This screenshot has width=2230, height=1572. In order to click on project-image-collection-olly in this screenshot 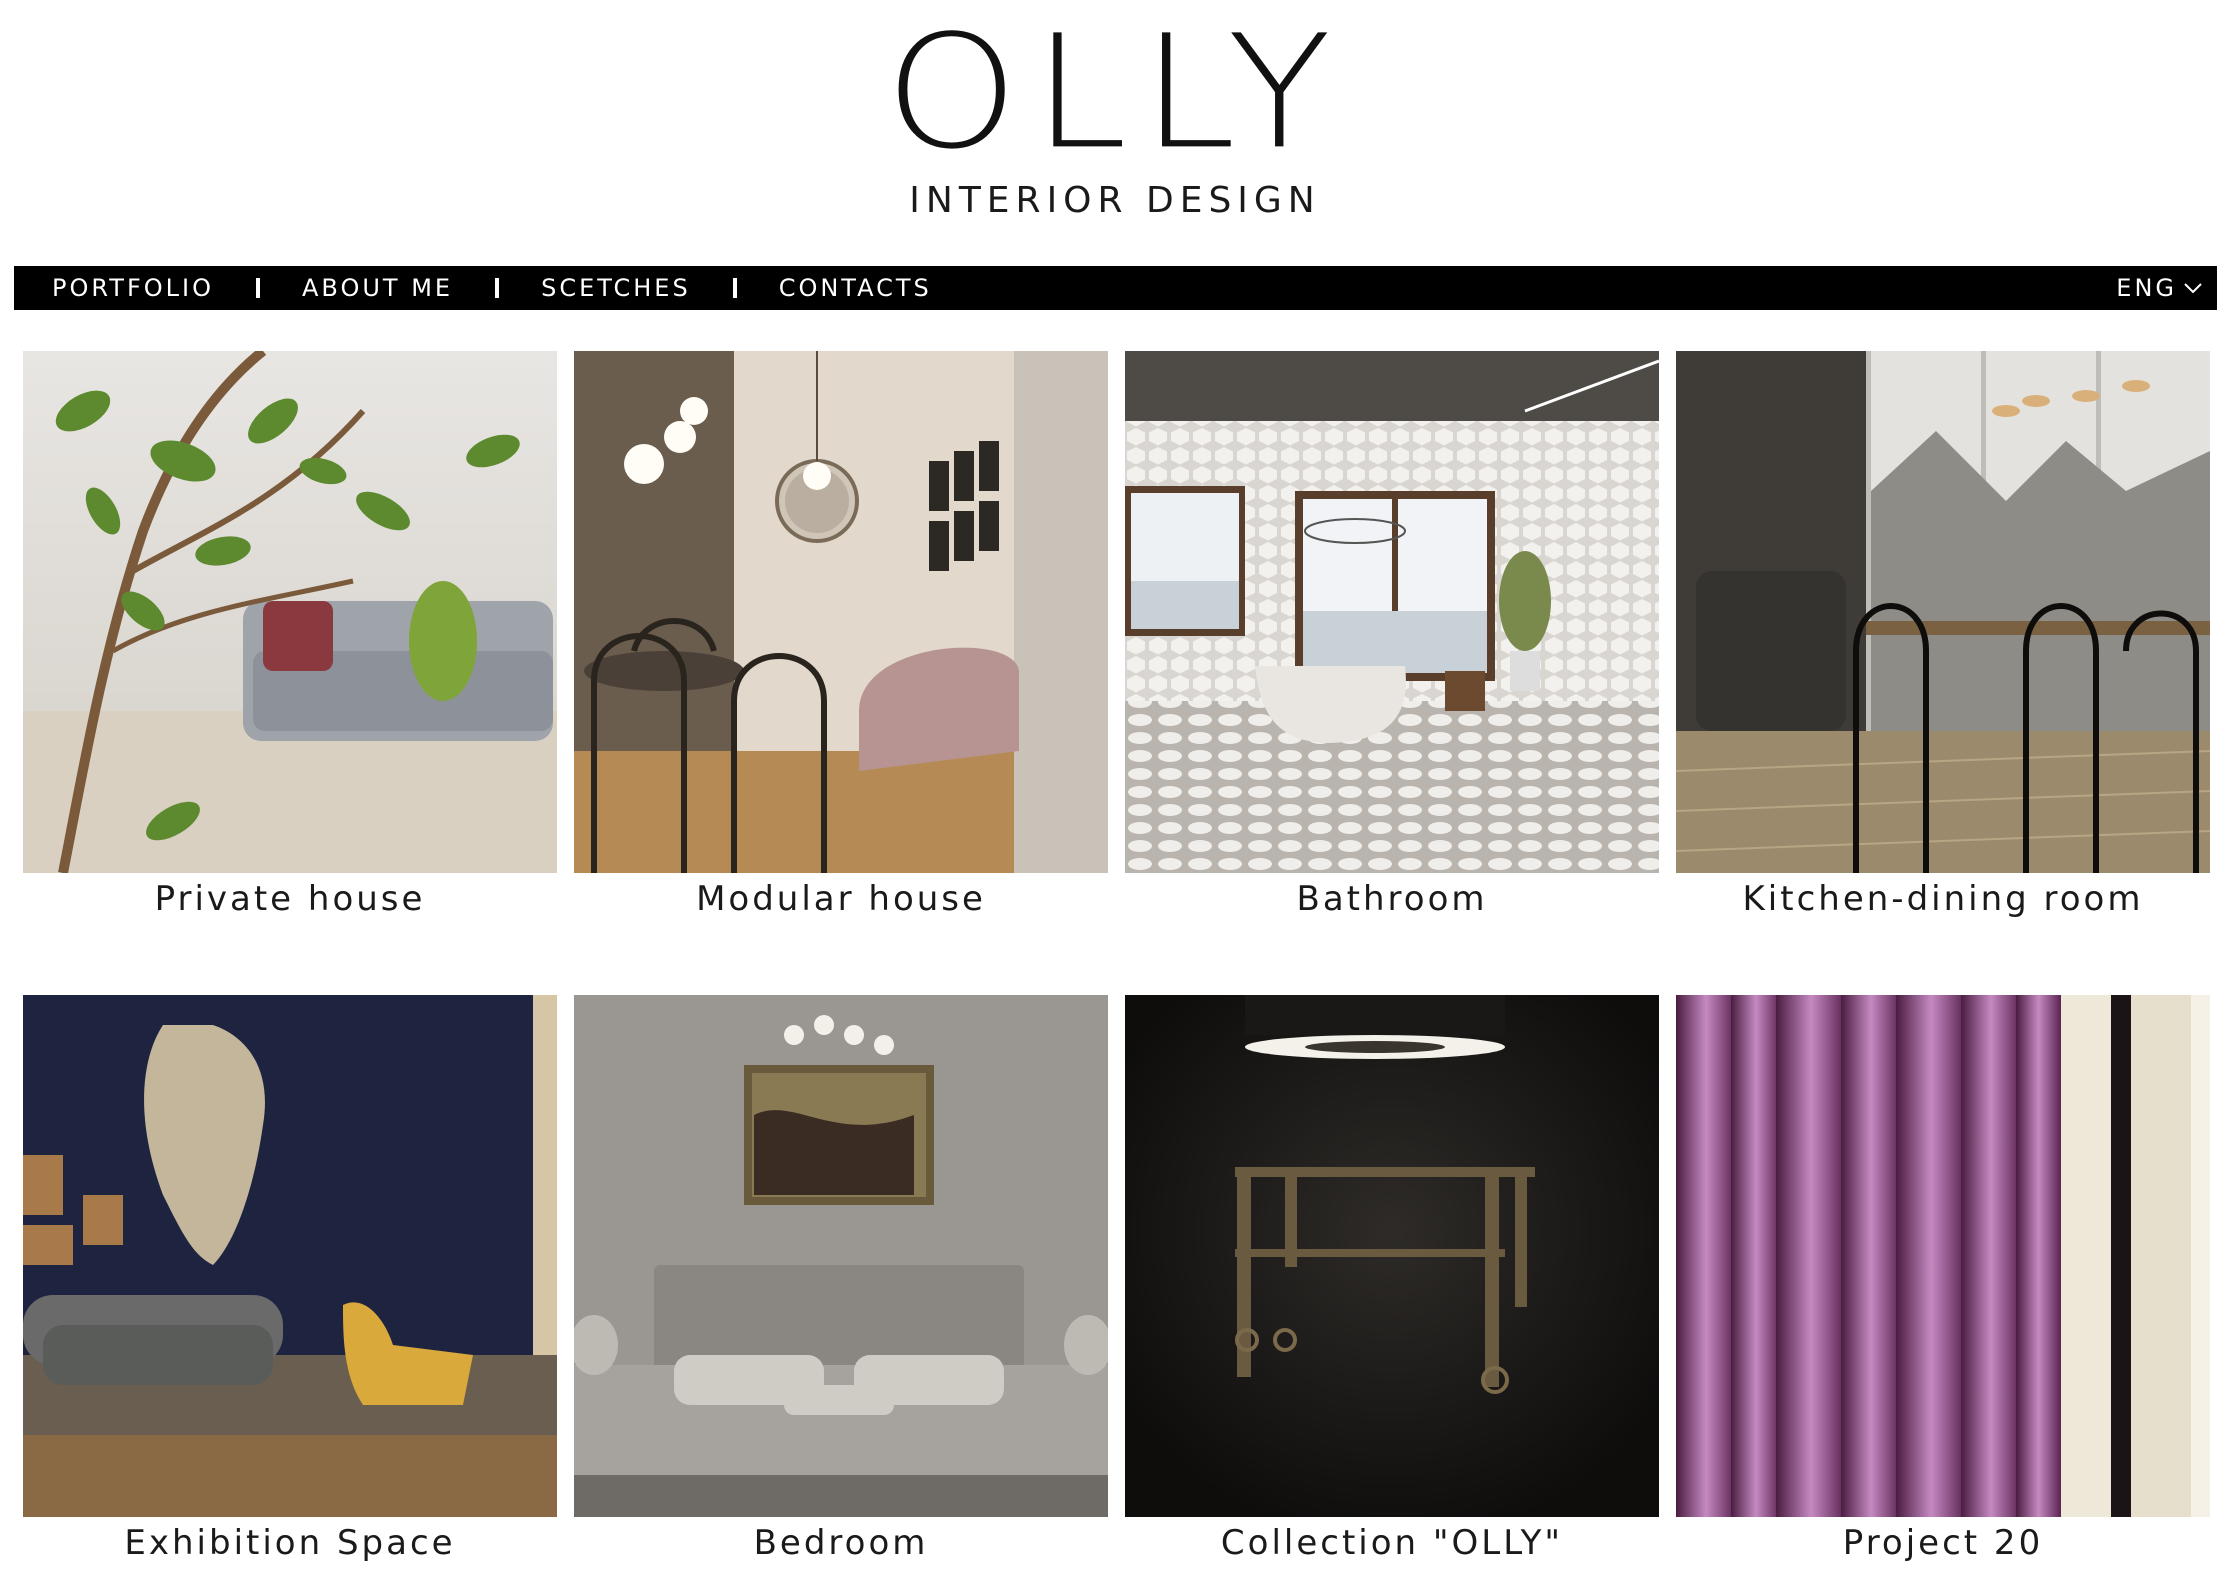, I will do `click(1392, 1256)`.